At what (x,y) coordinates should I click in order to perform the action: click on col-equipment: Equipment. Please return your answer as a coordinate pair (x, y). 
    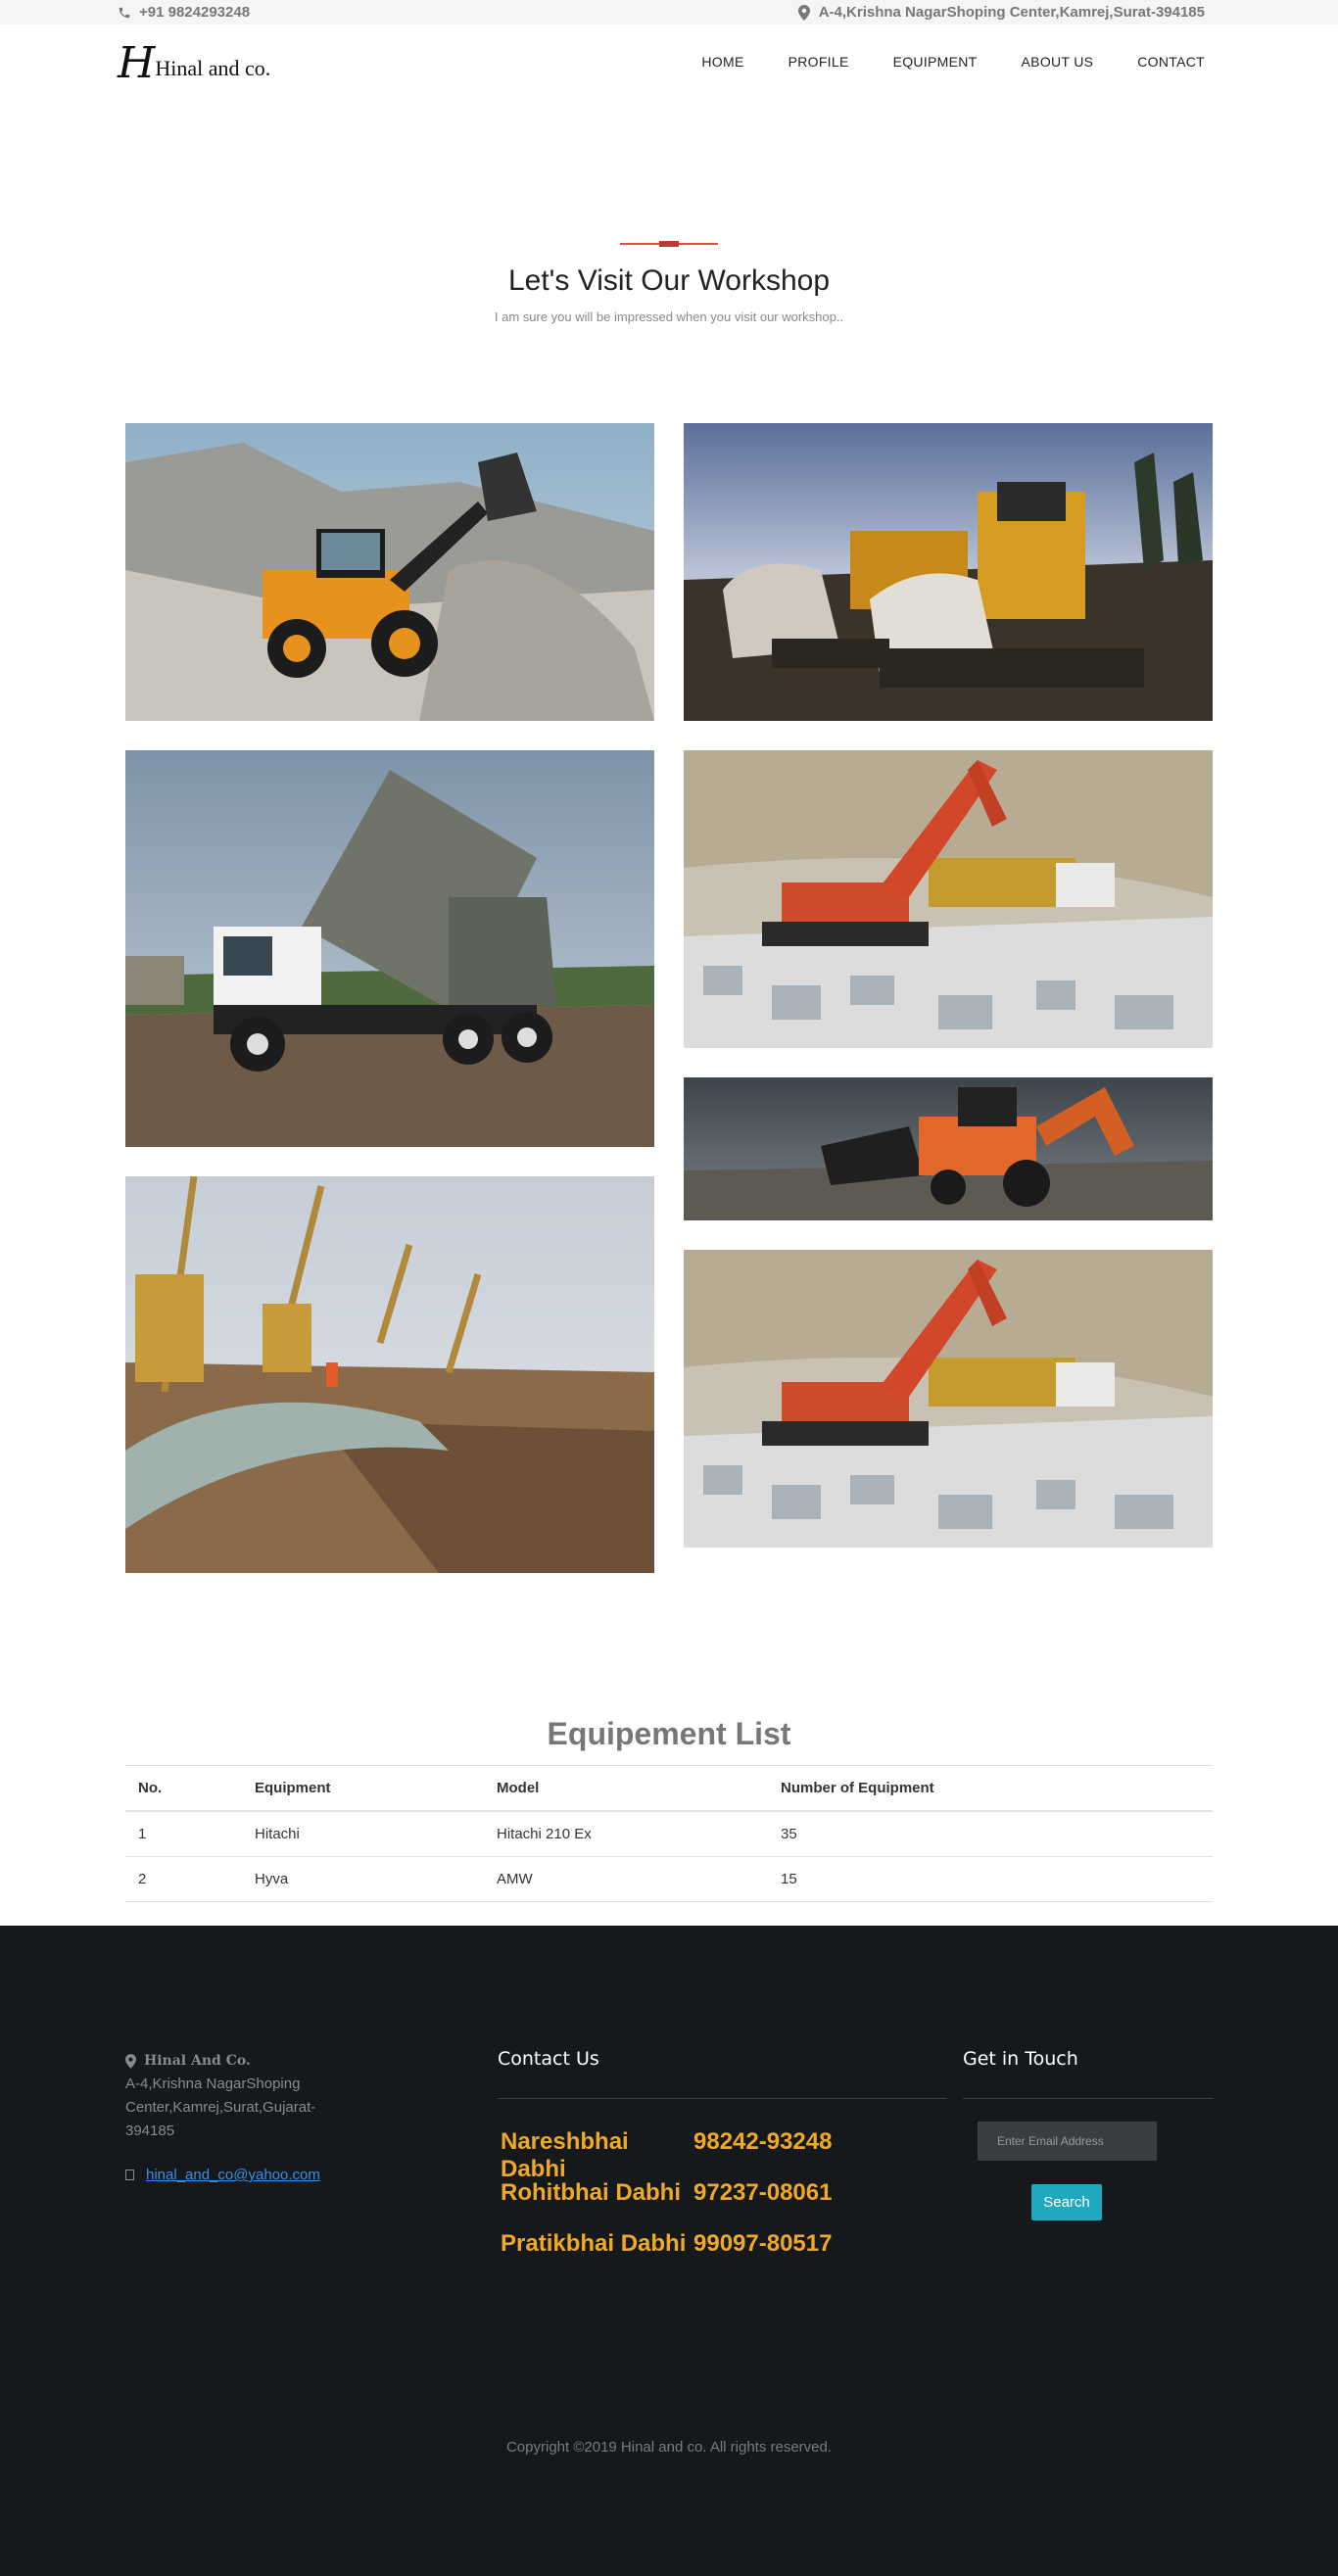
    Looking at the image, I should click on (363, 1789).